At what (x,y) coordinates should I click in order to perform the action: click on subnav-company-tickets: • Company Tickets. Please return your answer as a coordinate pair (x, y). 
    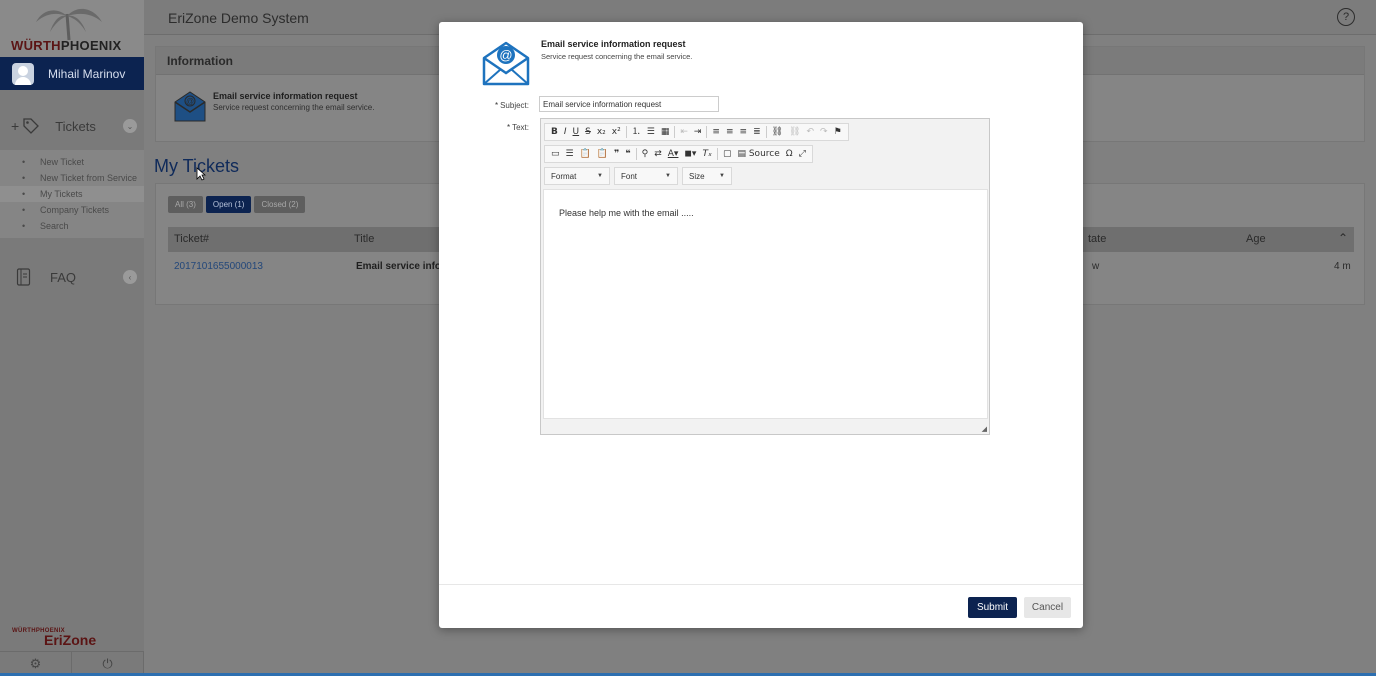
    Looking at the image, I should click on (72, 210).